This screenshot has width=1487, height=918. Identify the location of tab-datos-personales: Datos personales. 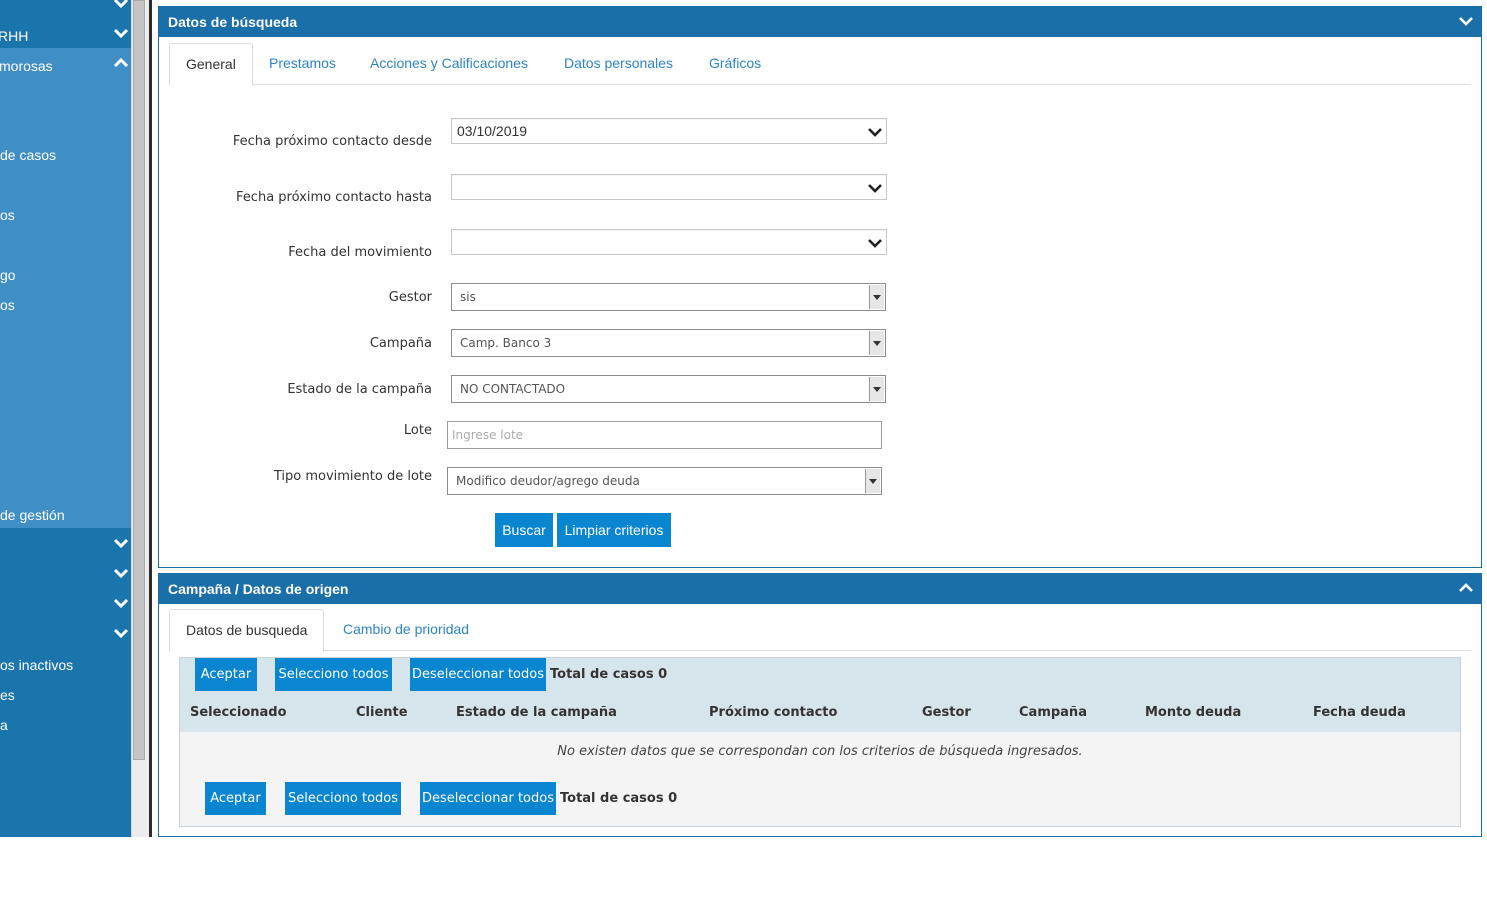
(618, 64).